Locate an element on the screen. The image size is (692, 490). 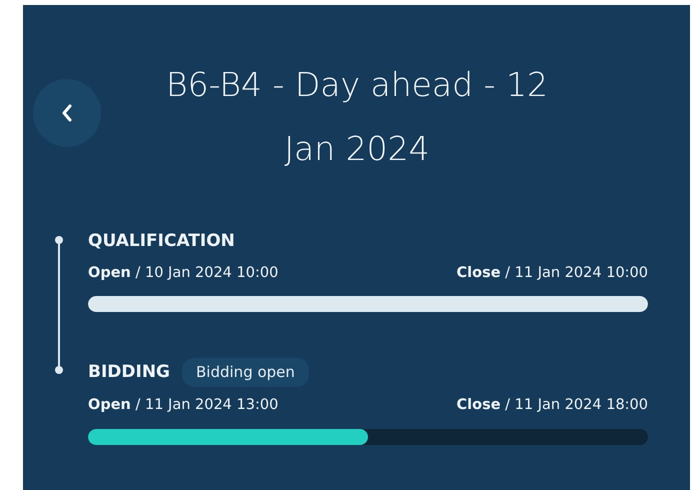
stage-title: BIDDING is located at coordinates (129, 372).